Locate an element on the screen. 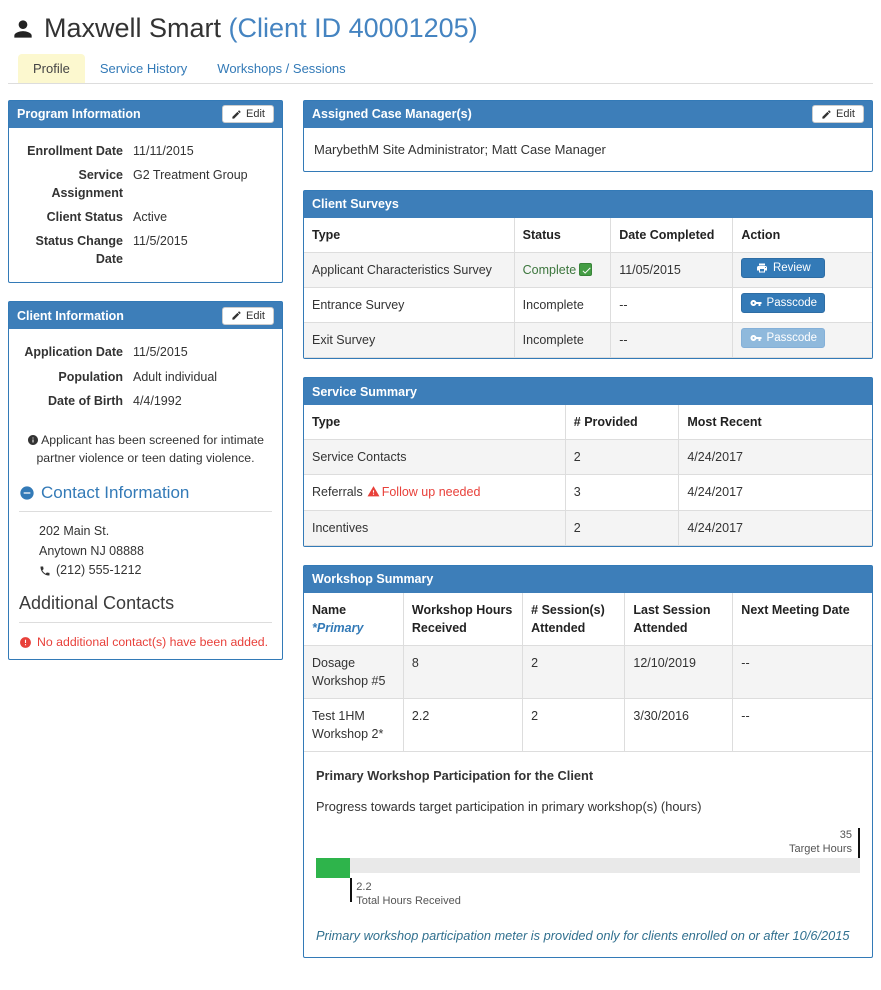  received-value: 2.2 is located at coordinates (364, 887).